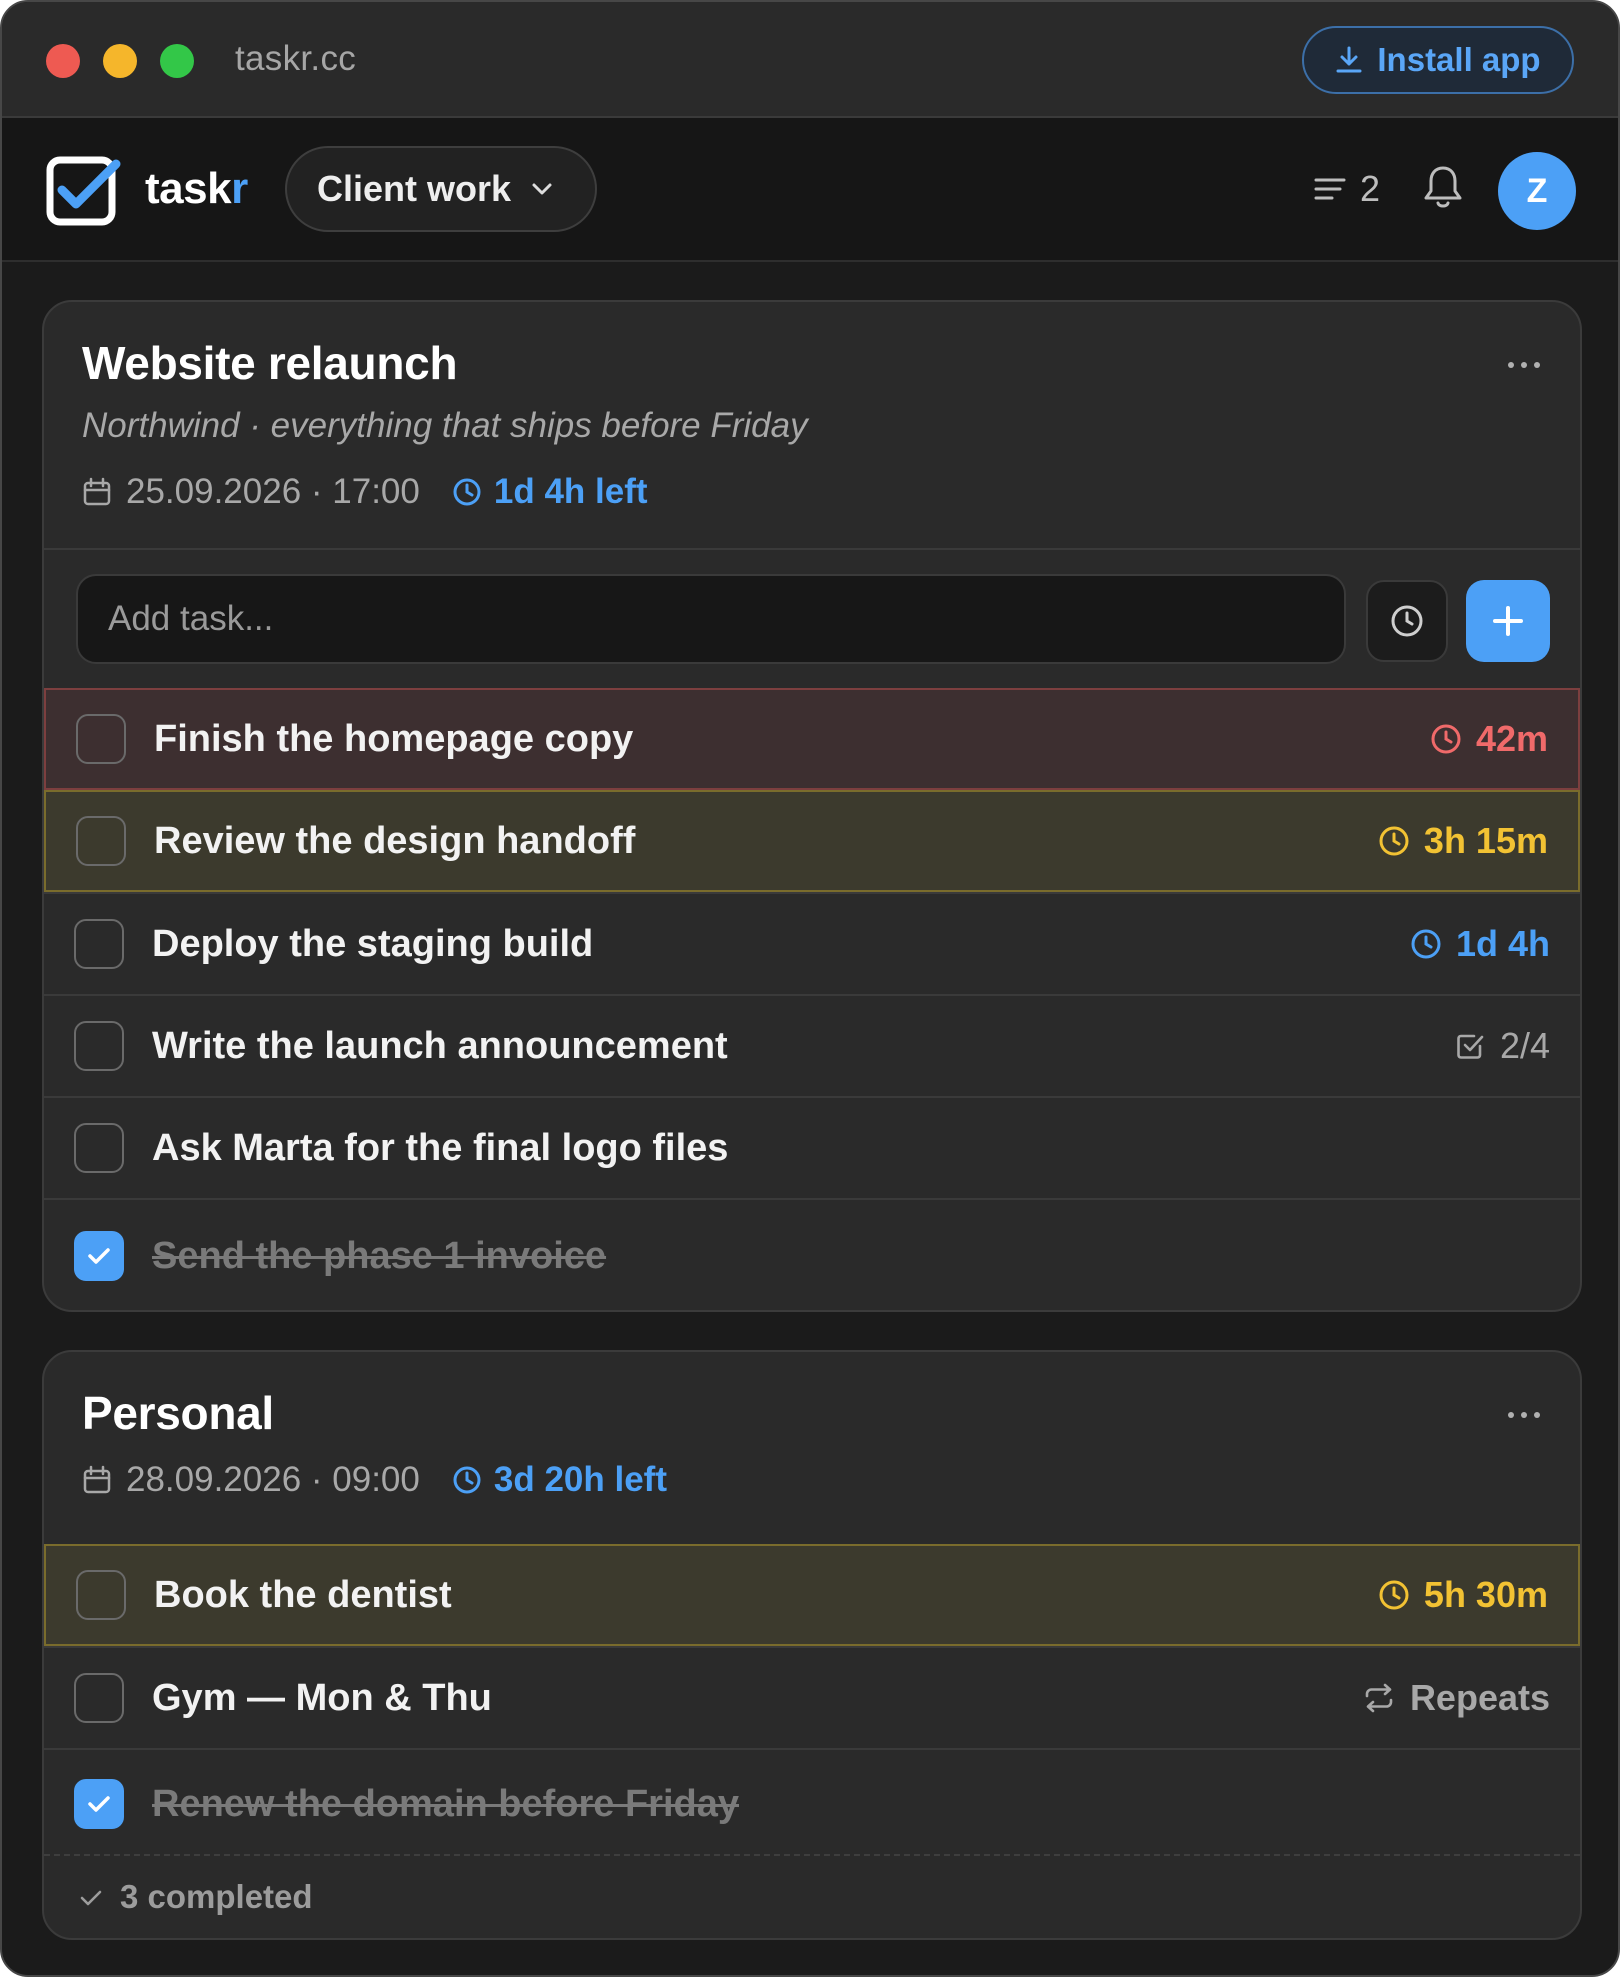  What do you see at coordinates (1370, 188) in the screenshot?
I see `filter-count: 2` at bounding box center [1370, 188].